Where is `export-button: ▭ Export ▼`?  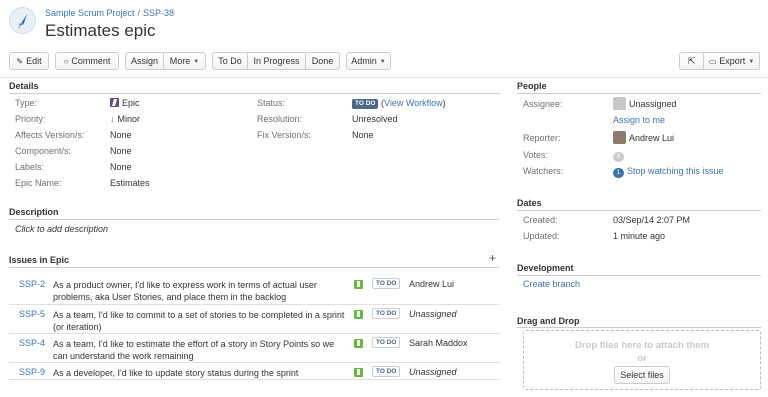
export-button: ▭ Export ▼ is located at coordinates (731, 61).